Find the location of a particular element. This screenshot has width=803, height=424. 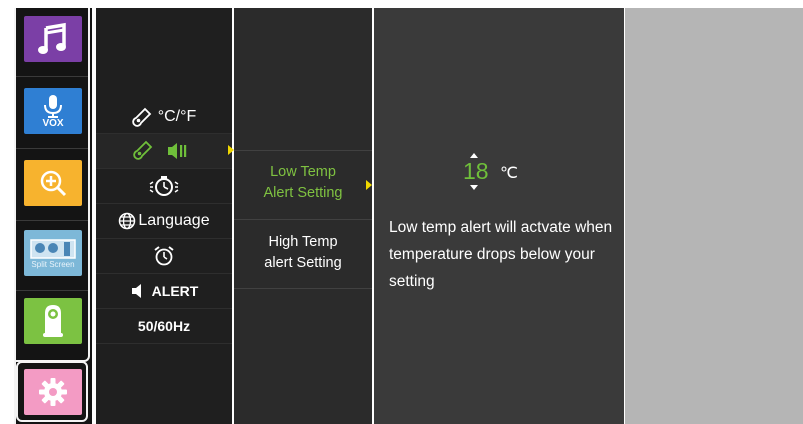

menu-item-frequency: 50/60Hz is located at coordinates (164, 326).